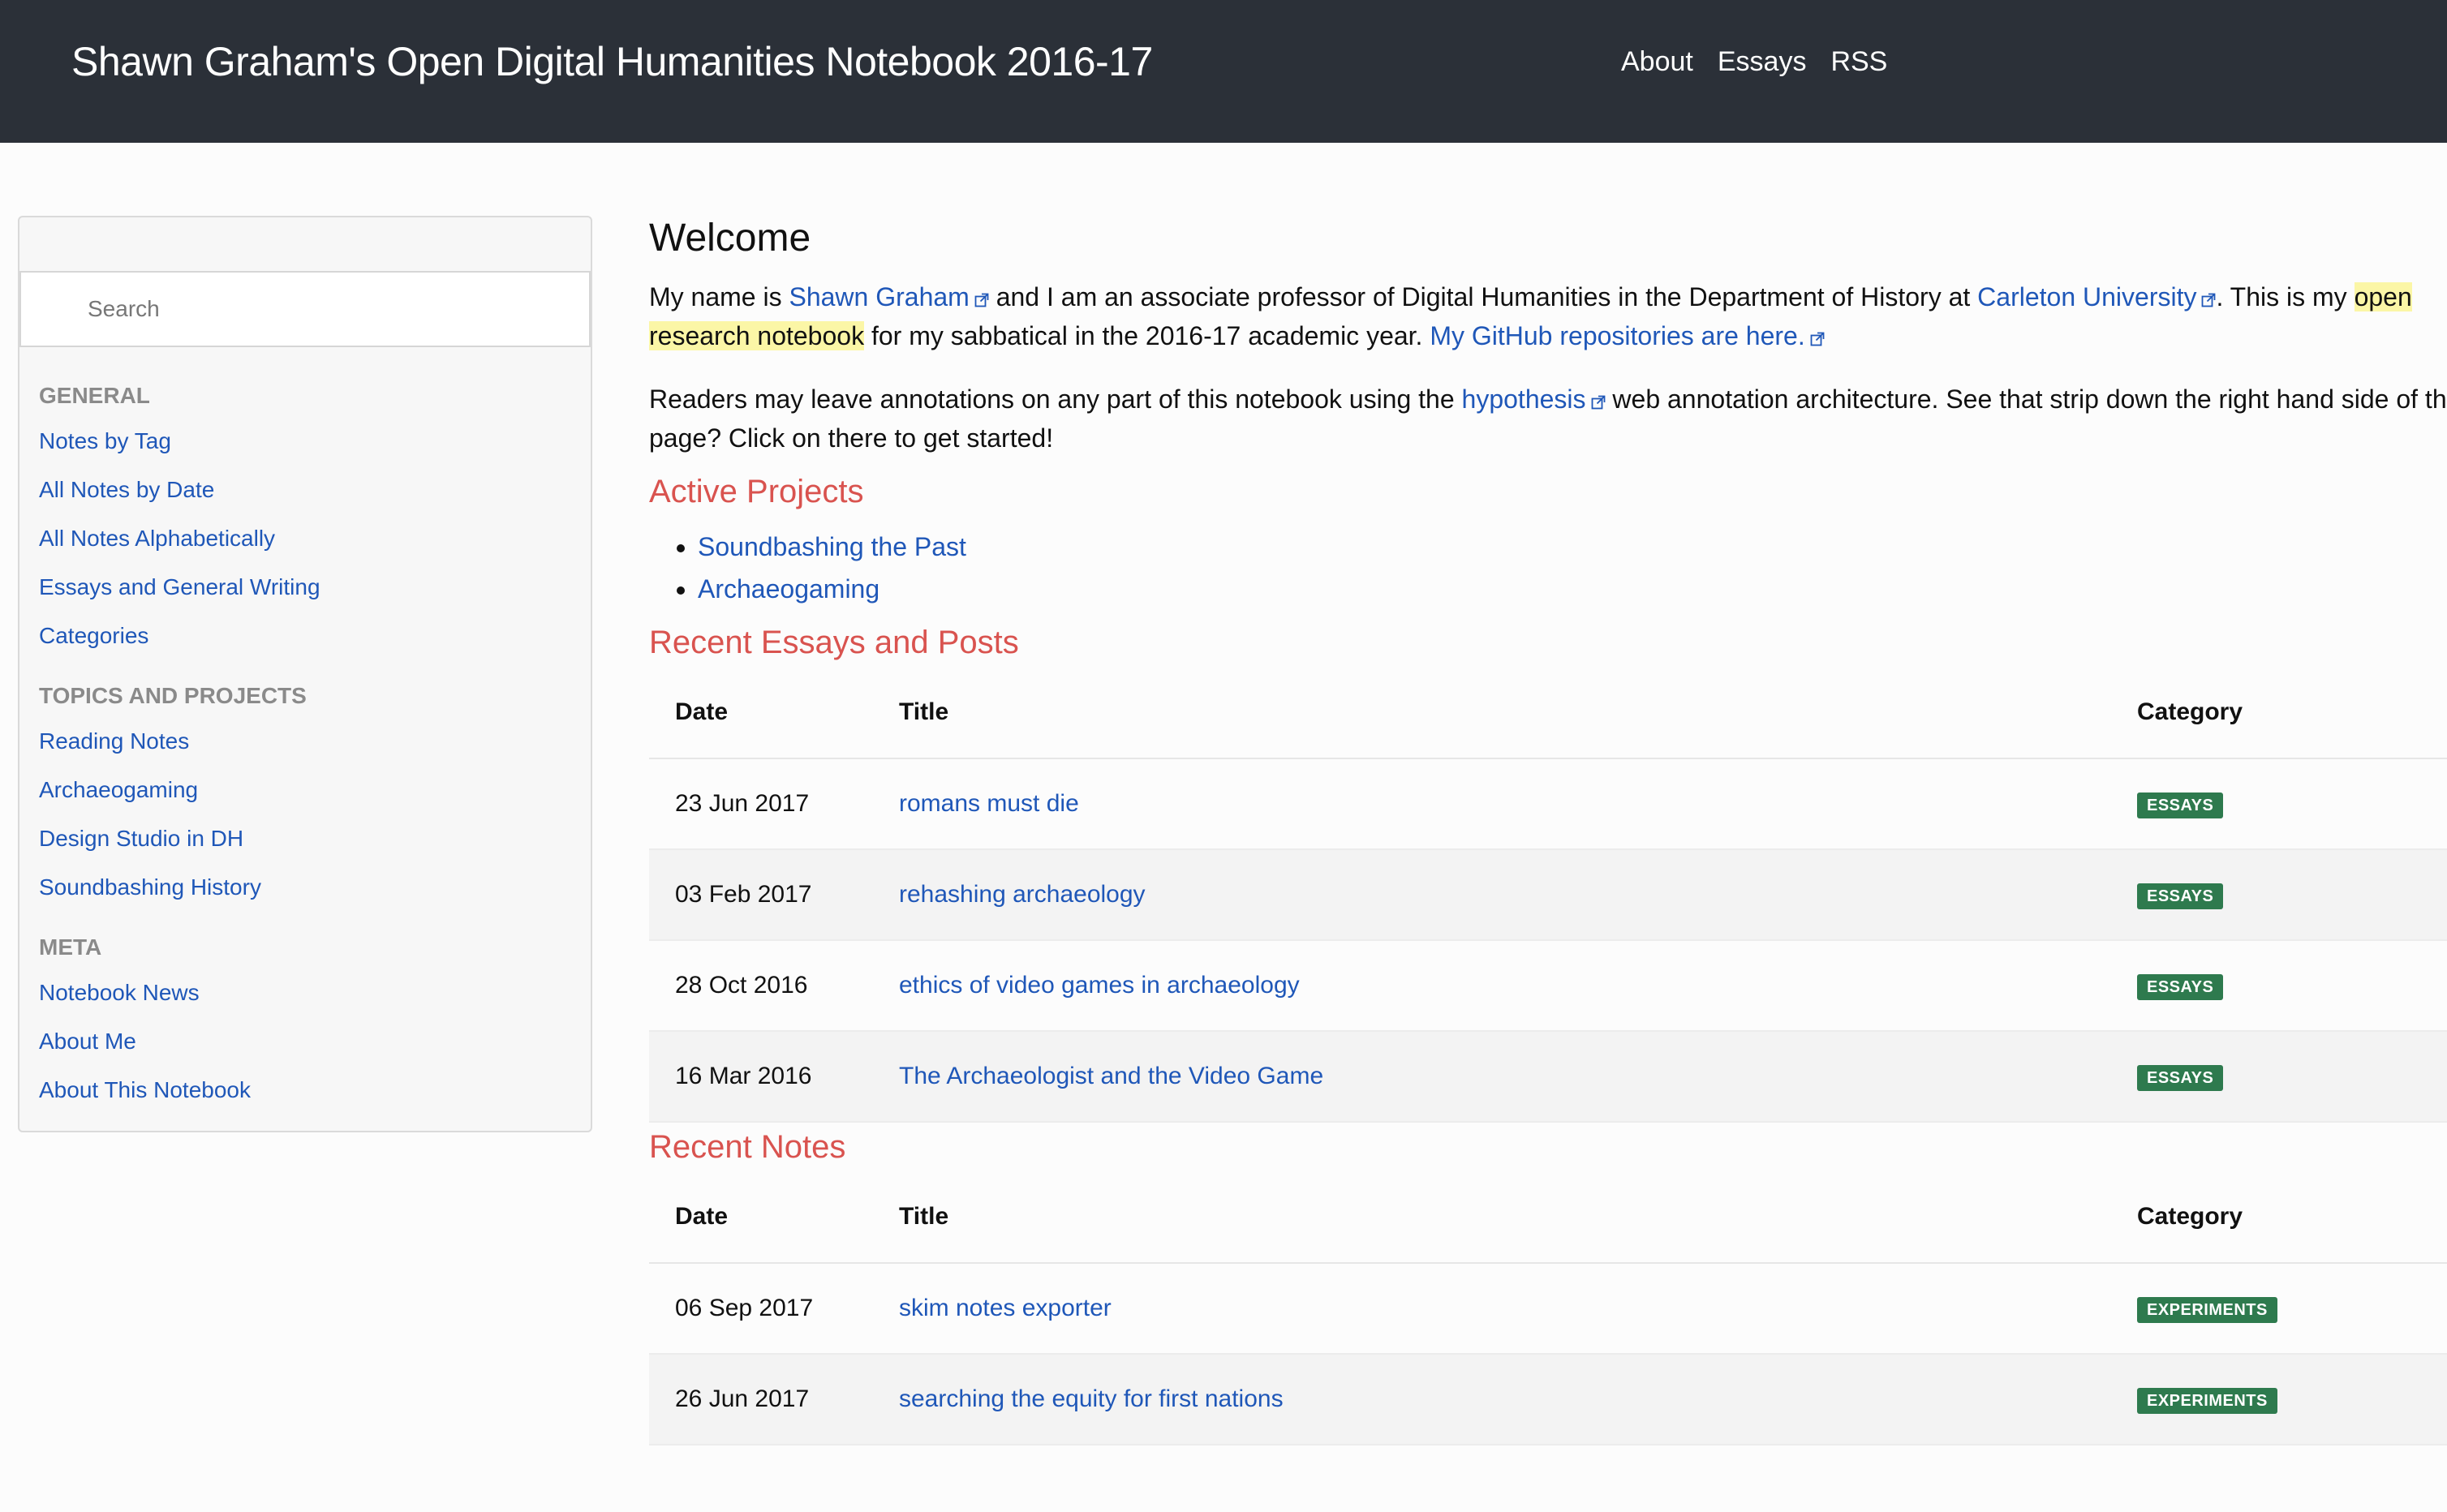 This screenshot has width=2447, height=1512. Describe the element at coordinates (306, 636) in the screenshot. I see `sidebar-item-categories: Categories` at that location.